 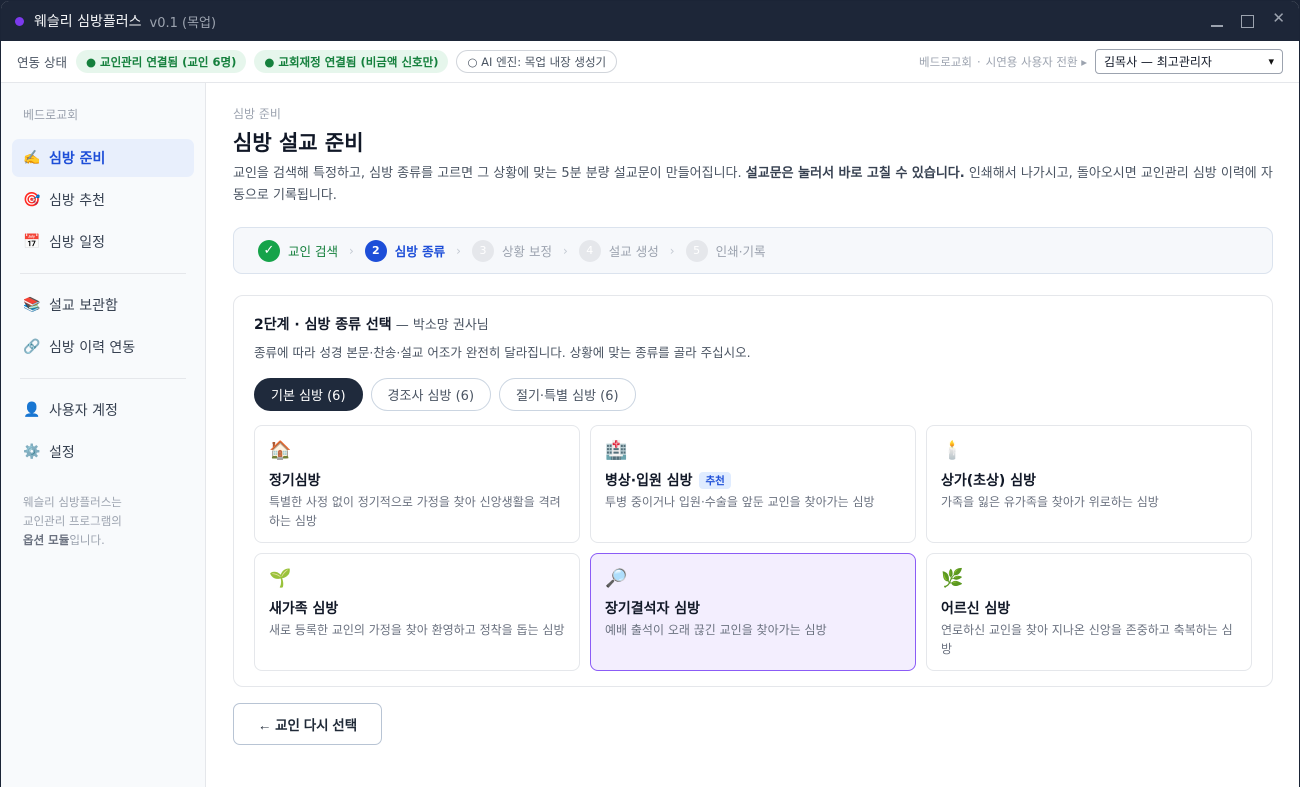 What do you see at coordinates (431, 394) in the screenshot?
I see `tab-occasion-visit: 경조사 심방 (6)` at bounding box center [431, 394].